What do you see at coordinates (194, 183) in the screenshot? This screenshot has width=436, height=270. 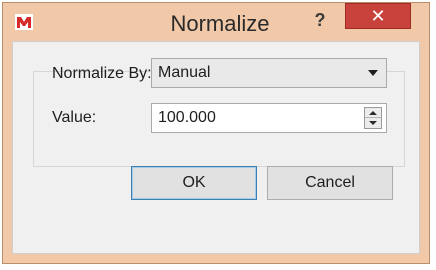 I see `ok-button: OK` at bounding box center [194, 183].